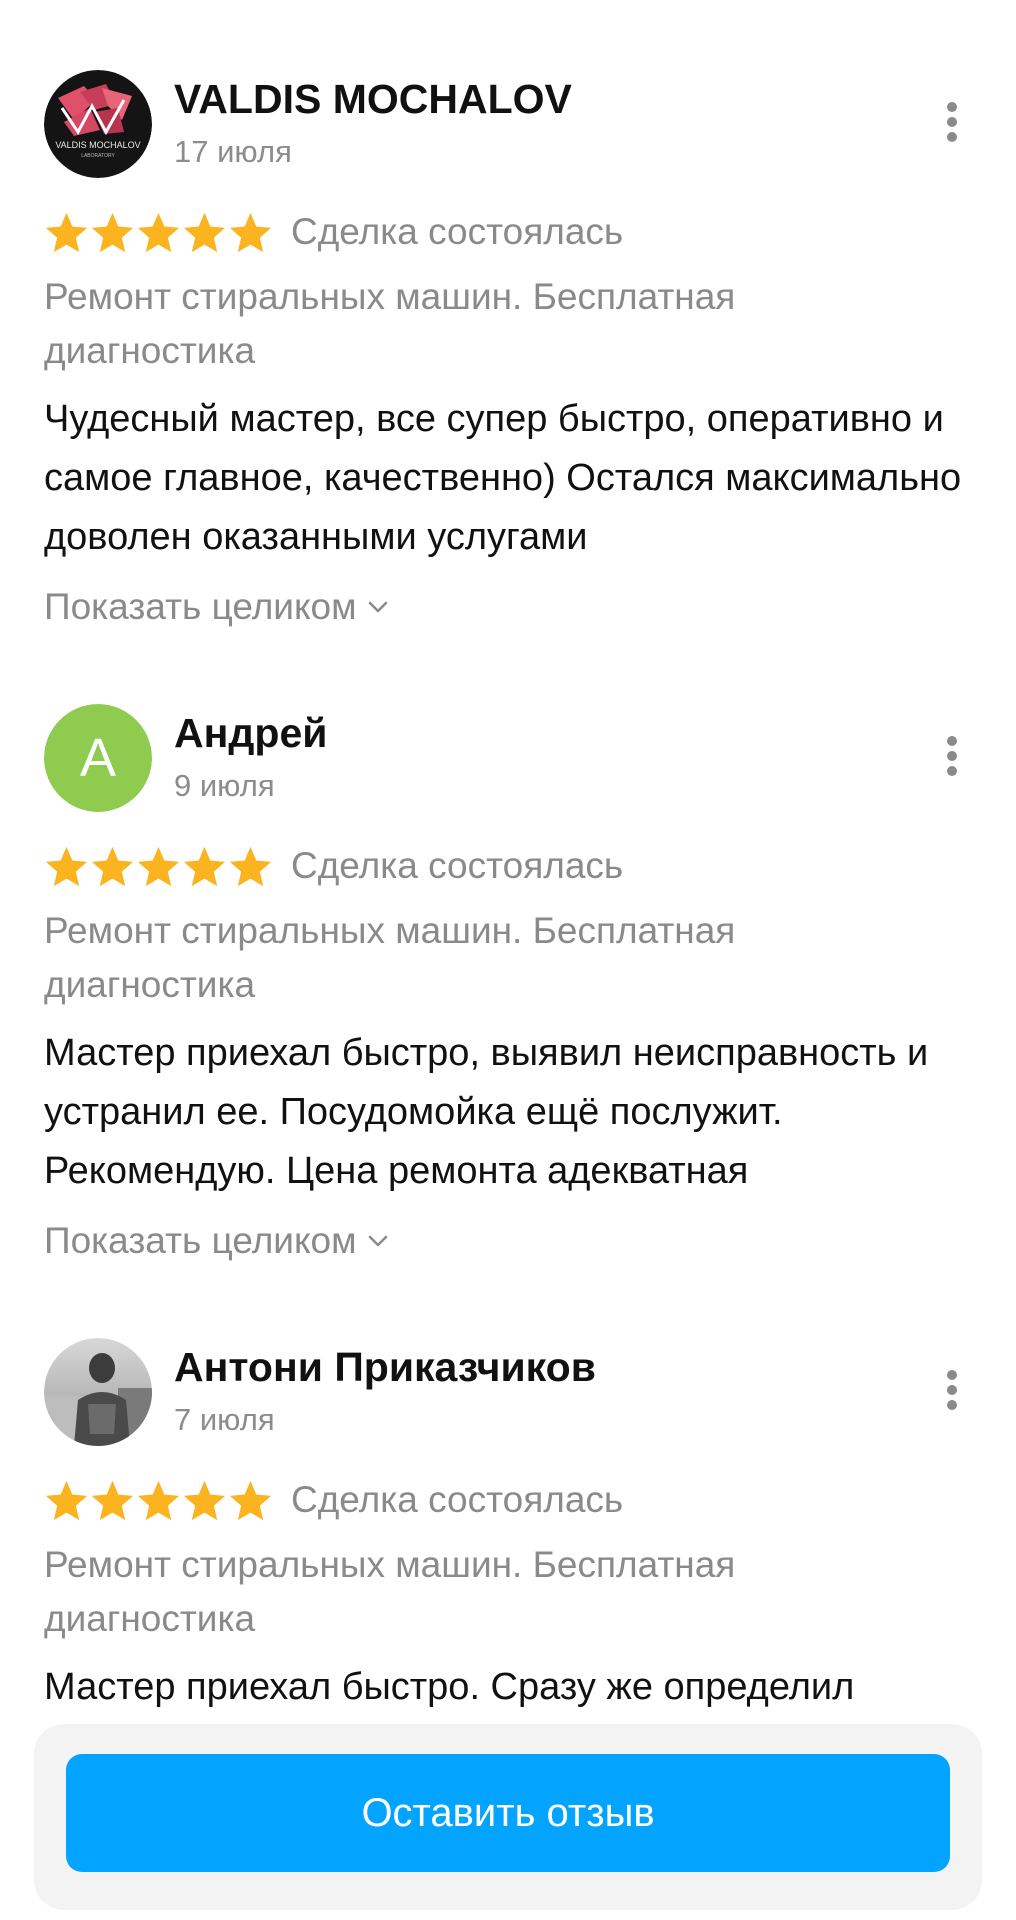 The width and height of the screenshot is (1016, 1920). I want to click on leave-review-button: Оставить отзыв, so click(508, 1813).